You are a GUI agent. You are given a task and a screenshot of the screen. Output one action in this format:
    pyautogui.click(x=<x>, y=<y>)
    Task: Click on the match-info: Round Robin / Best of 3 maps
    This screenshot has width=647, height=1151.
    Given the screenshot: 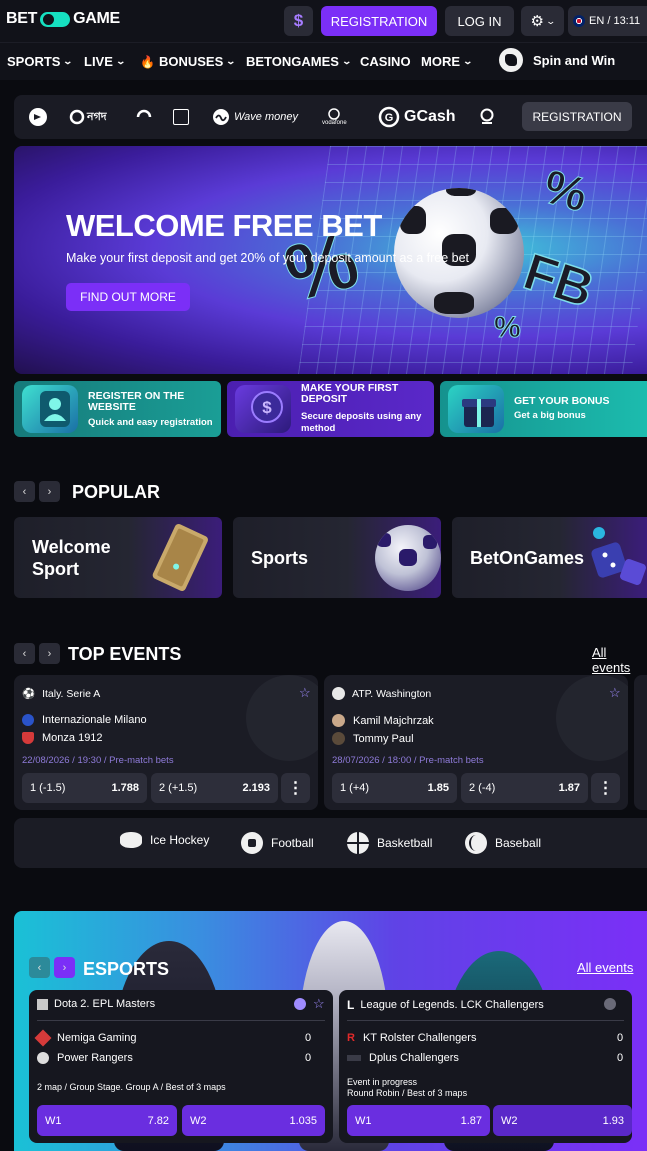 What is the action you would take?
    pyautogui.click(x=407, y=1093)
    